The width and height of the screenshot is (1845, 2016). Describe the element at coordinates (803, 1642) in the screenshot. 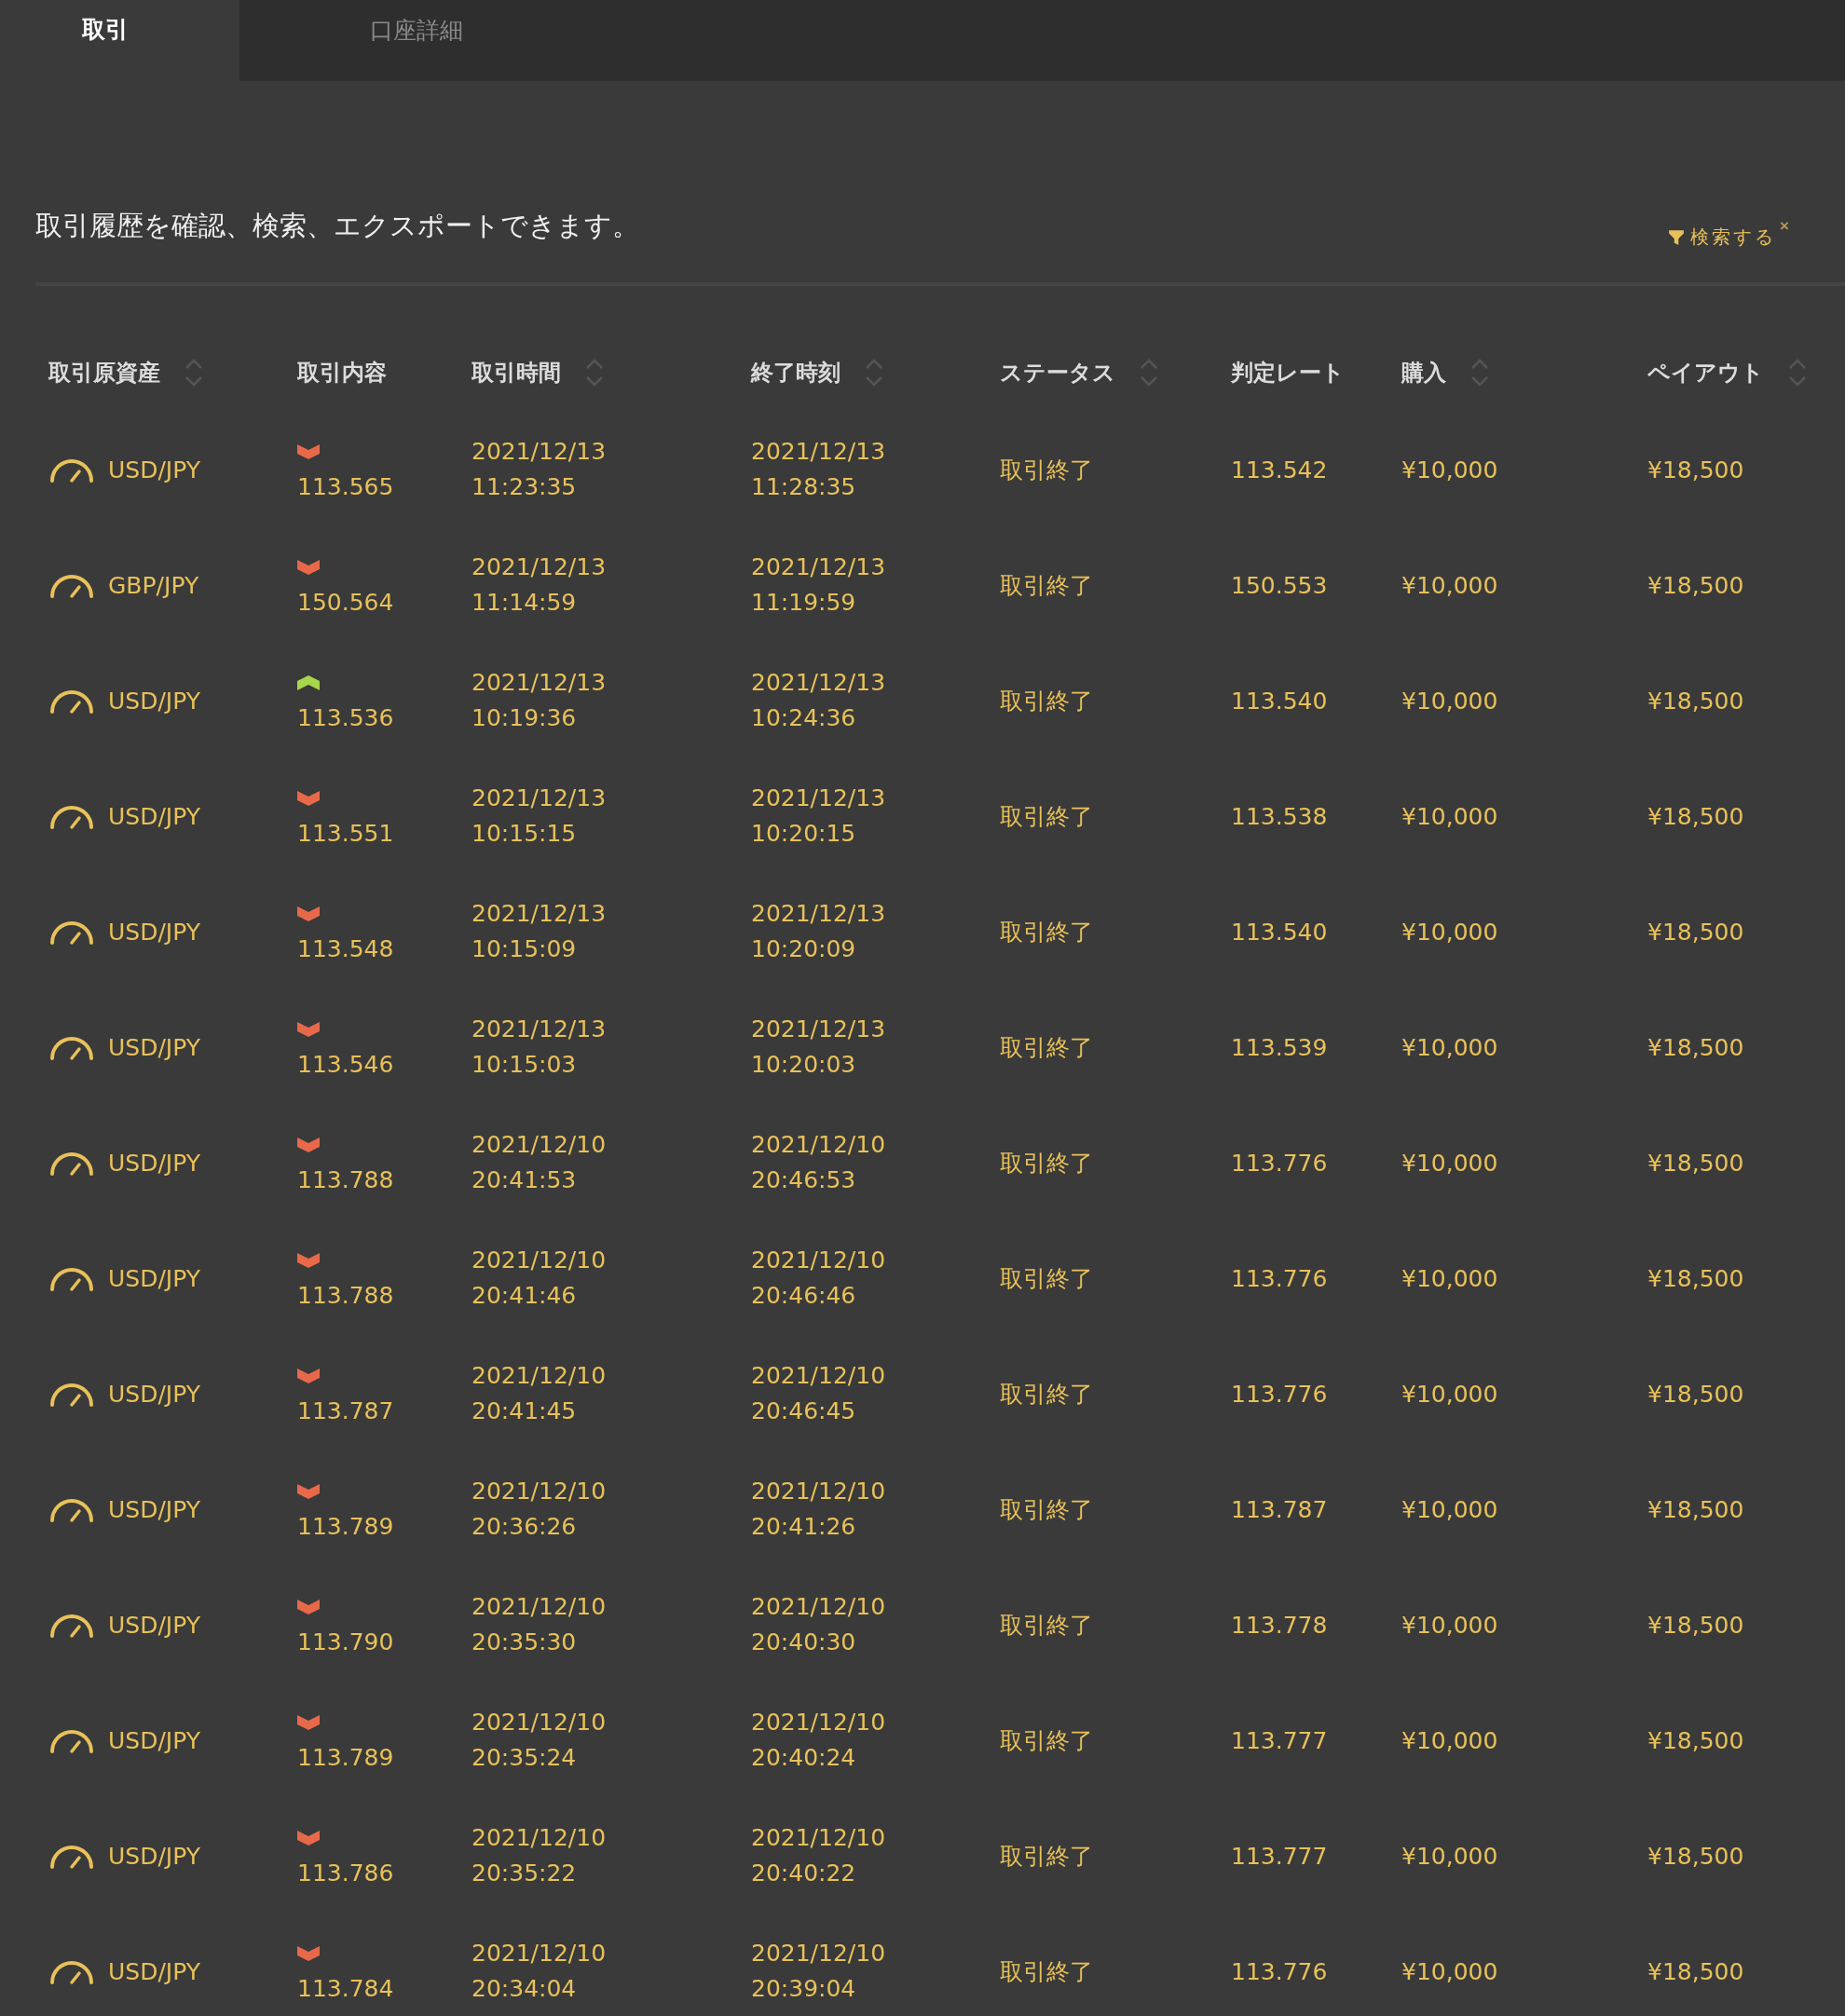

I see `end-time: 20:40:30` at that location.